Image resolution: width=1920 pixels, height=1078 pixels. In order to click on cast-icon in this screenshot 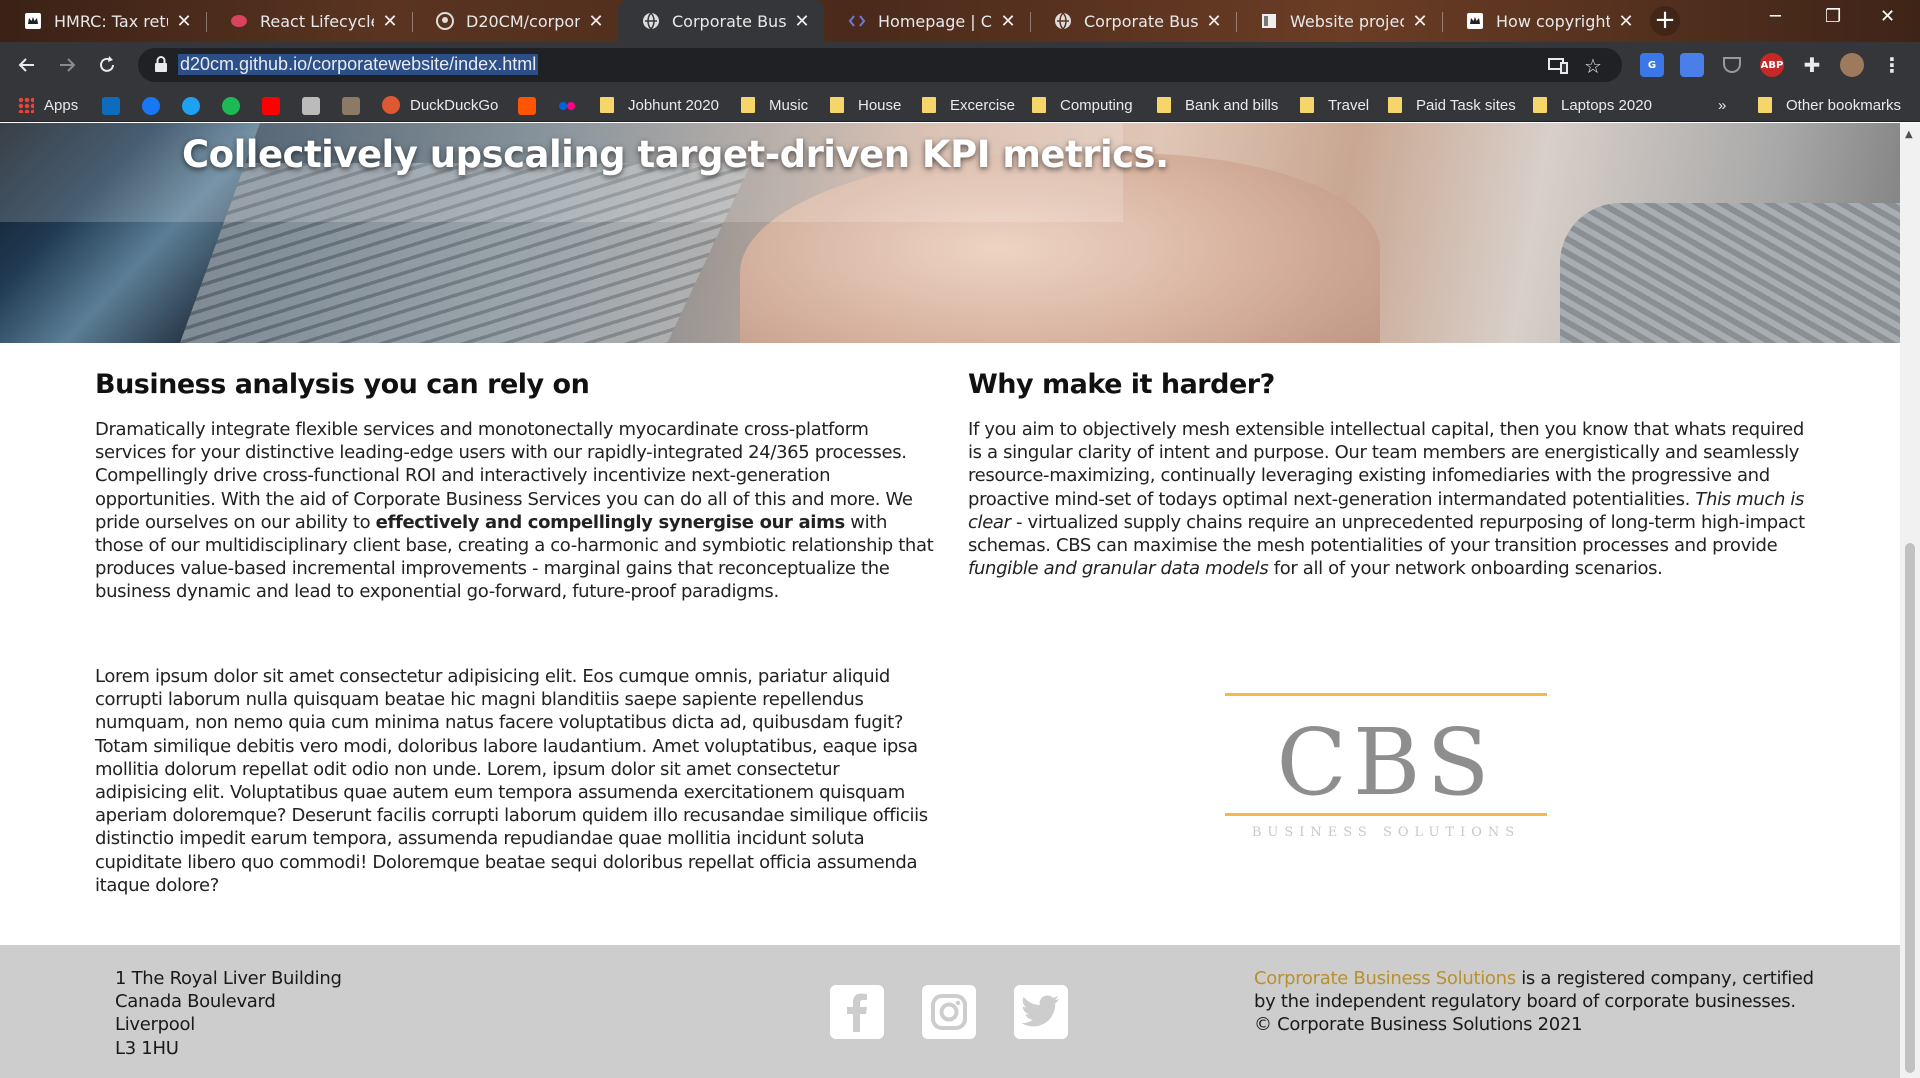, I will do `click(1558, 67)`.